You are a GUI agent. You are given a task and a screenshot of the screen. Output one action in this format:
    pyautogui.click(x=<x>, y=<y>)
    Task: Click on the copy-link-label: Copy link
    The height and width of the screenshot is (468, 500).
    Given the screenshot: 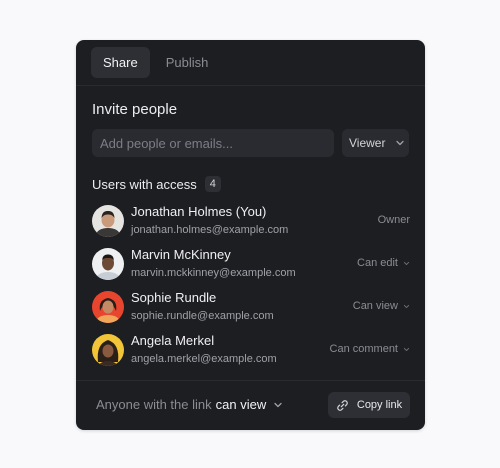 What is the action you would take?
    pyautogui.click(x=379, y=405)
    